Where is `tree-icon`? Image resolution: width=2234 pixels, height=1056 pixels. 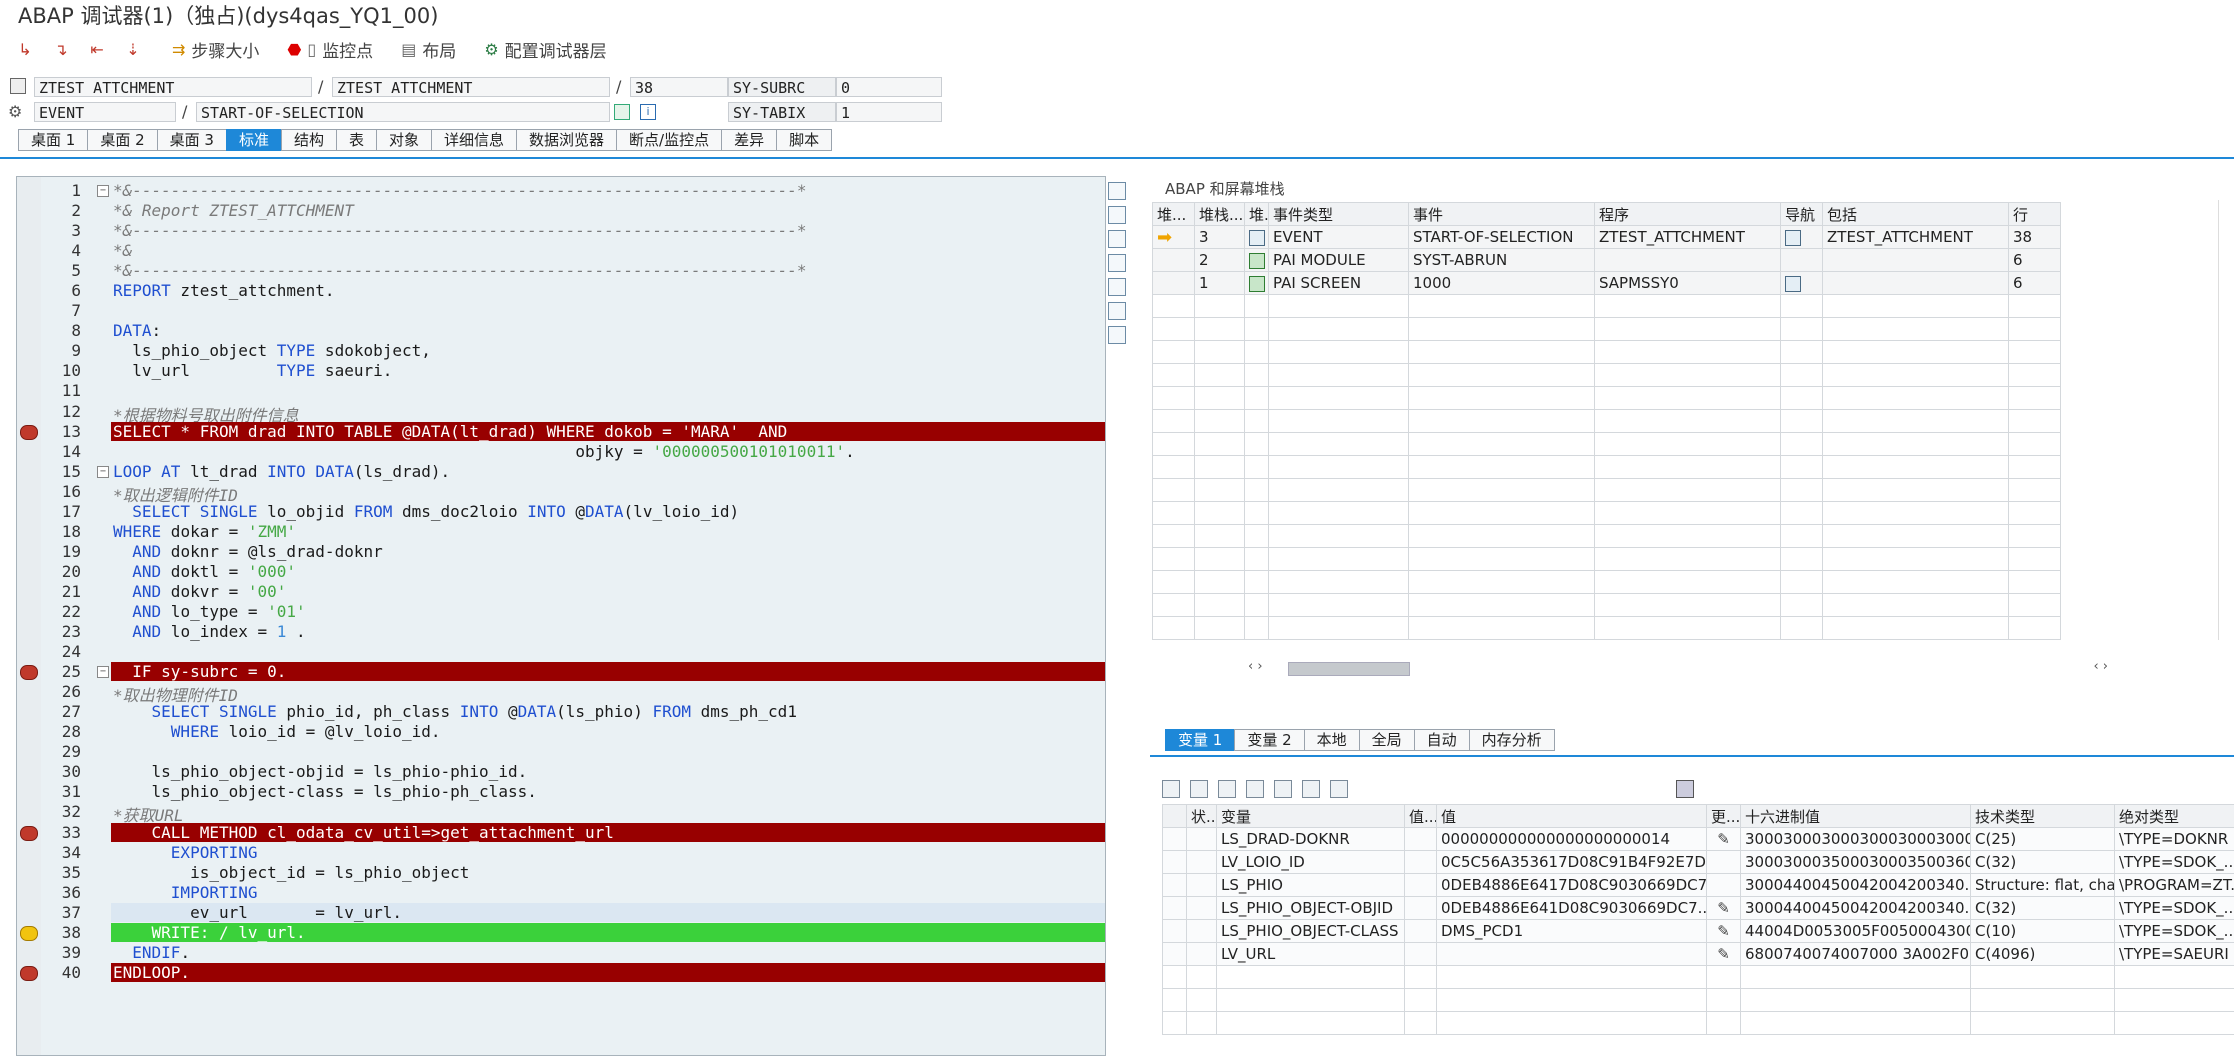 tree-icon is located at coordinates (1283, 789).